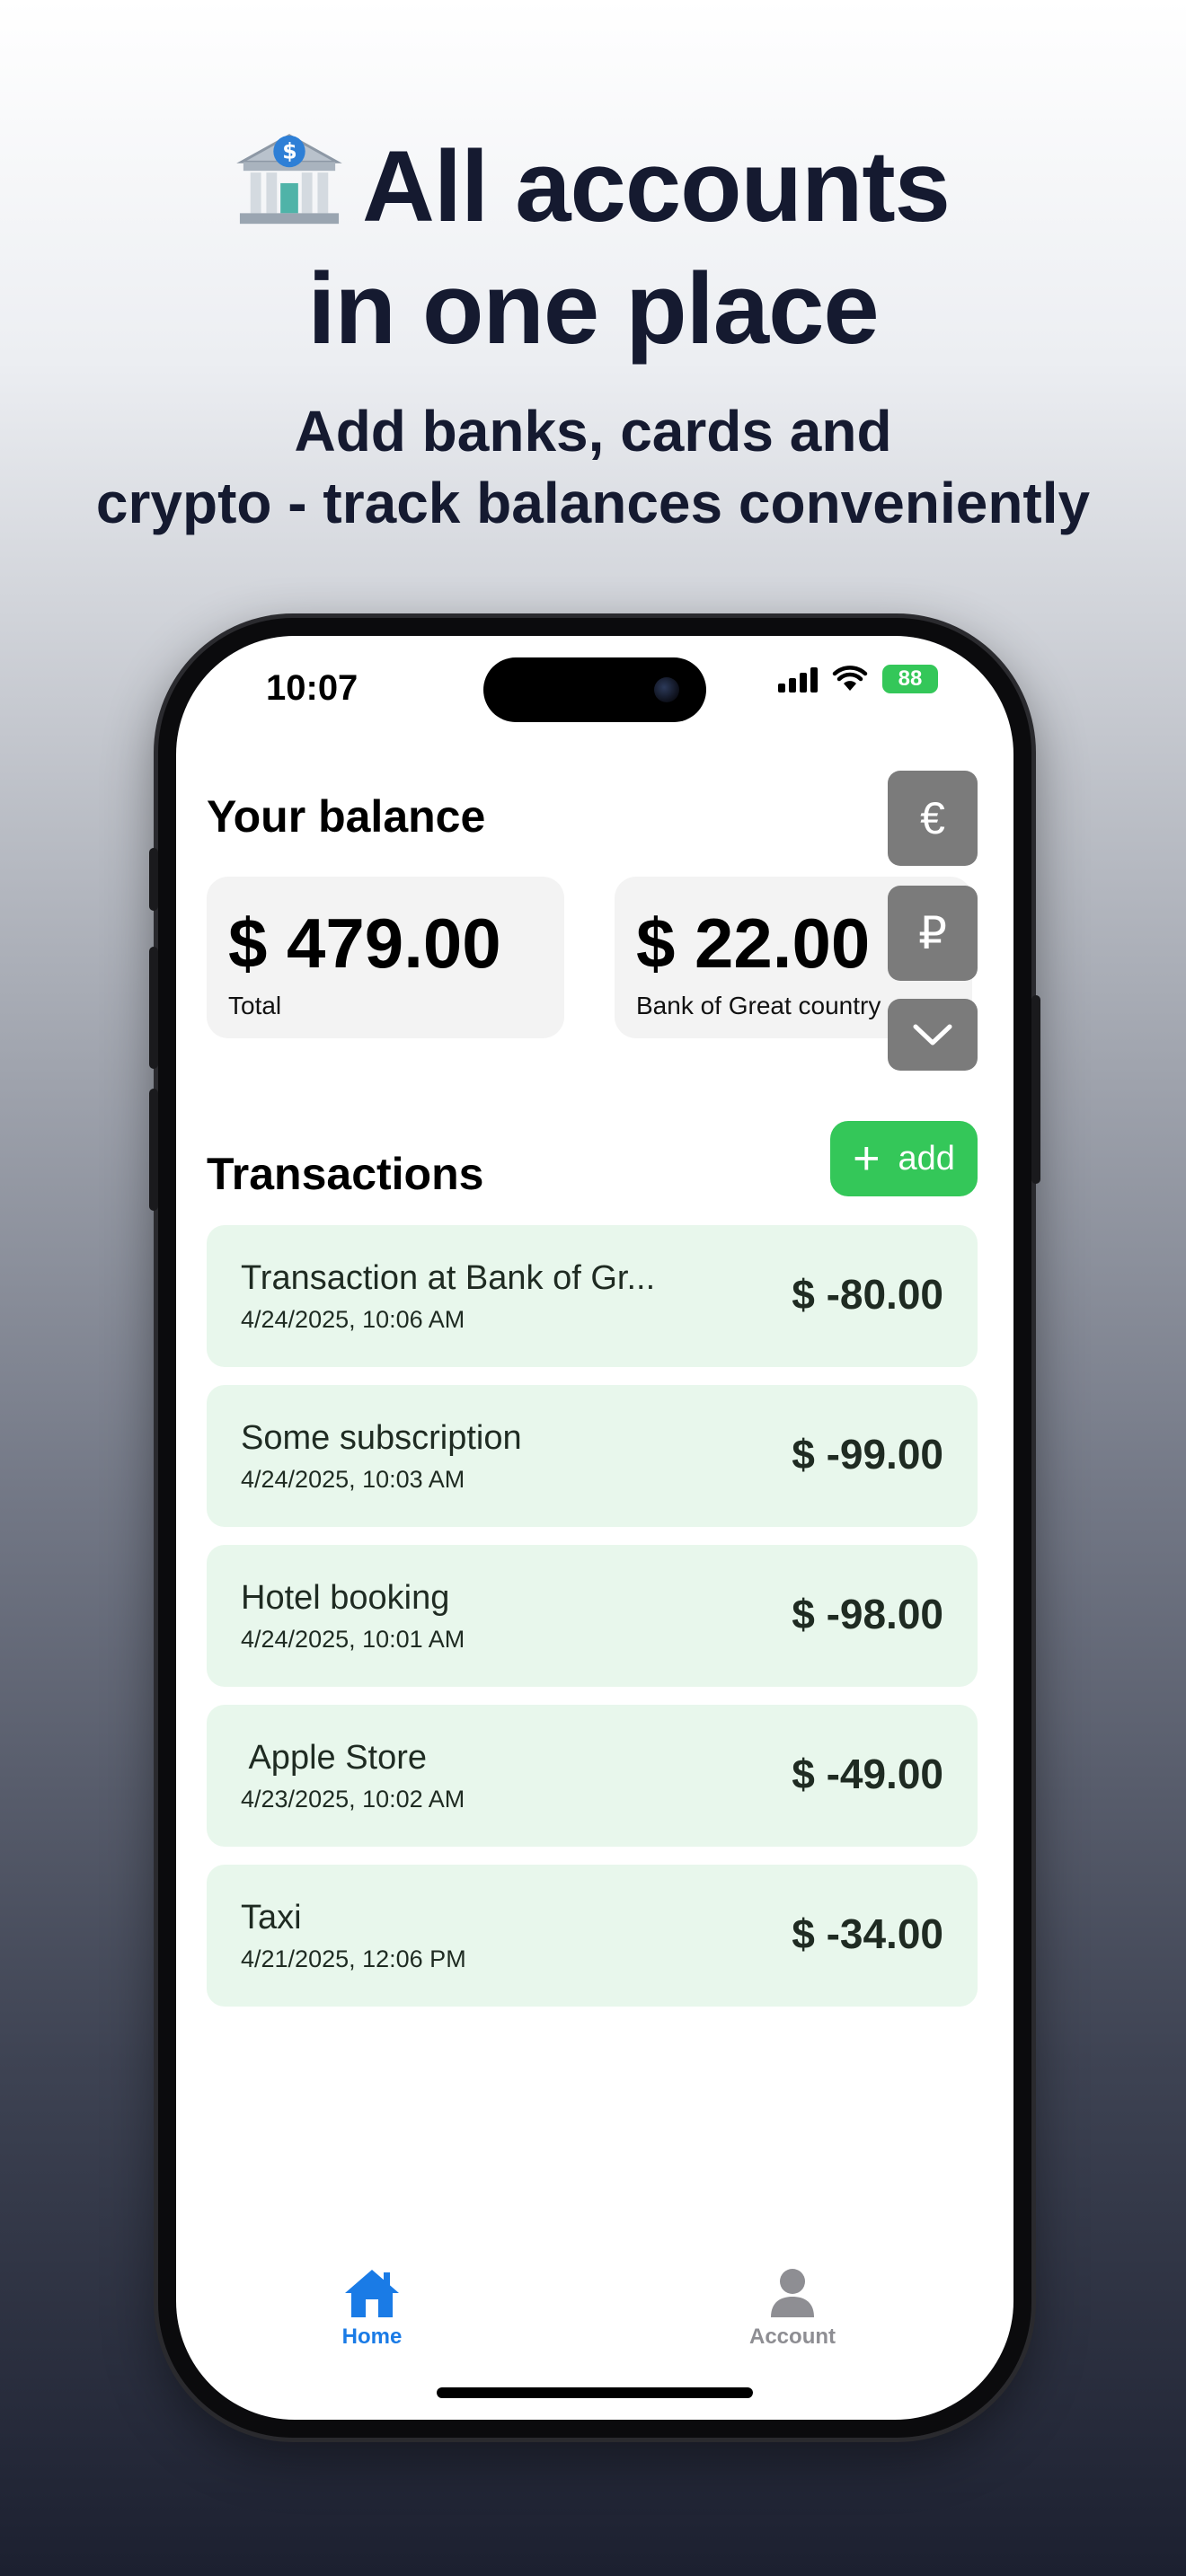 The height and width of the screenshot is (2576, 1186). What do you see at coordinates (289, 179) in the screenshot?
I see `bank-building-icon: $` at bounding box center [289, 179].